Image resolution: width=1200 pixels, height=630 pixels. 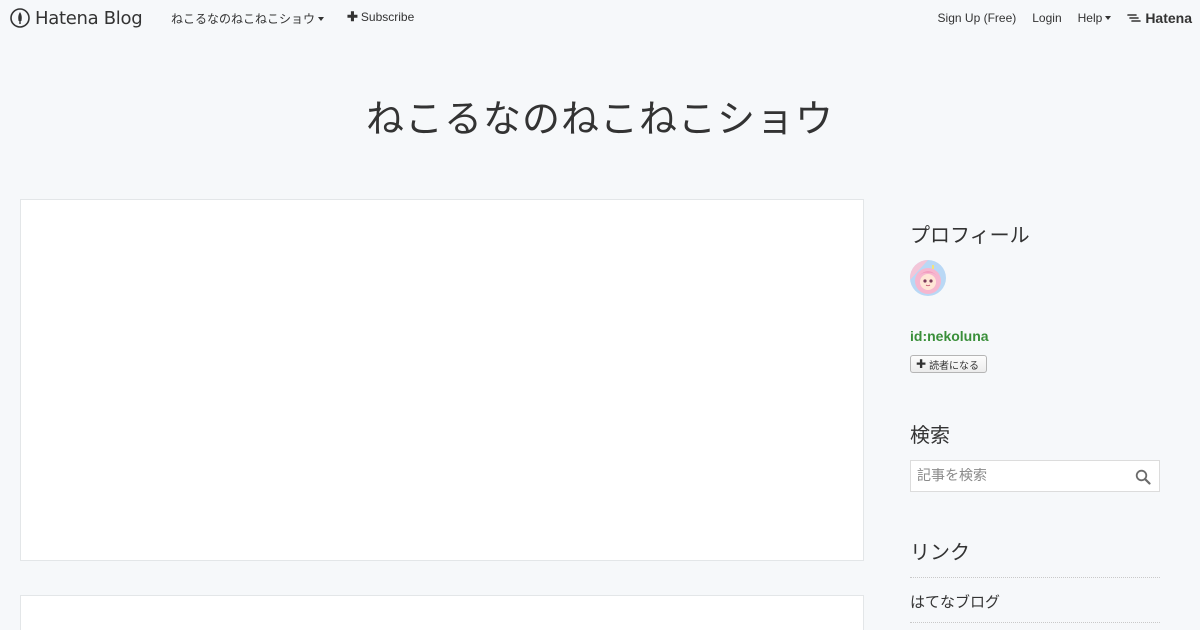 I want to click on entry-card, so click(x=442, y=612).